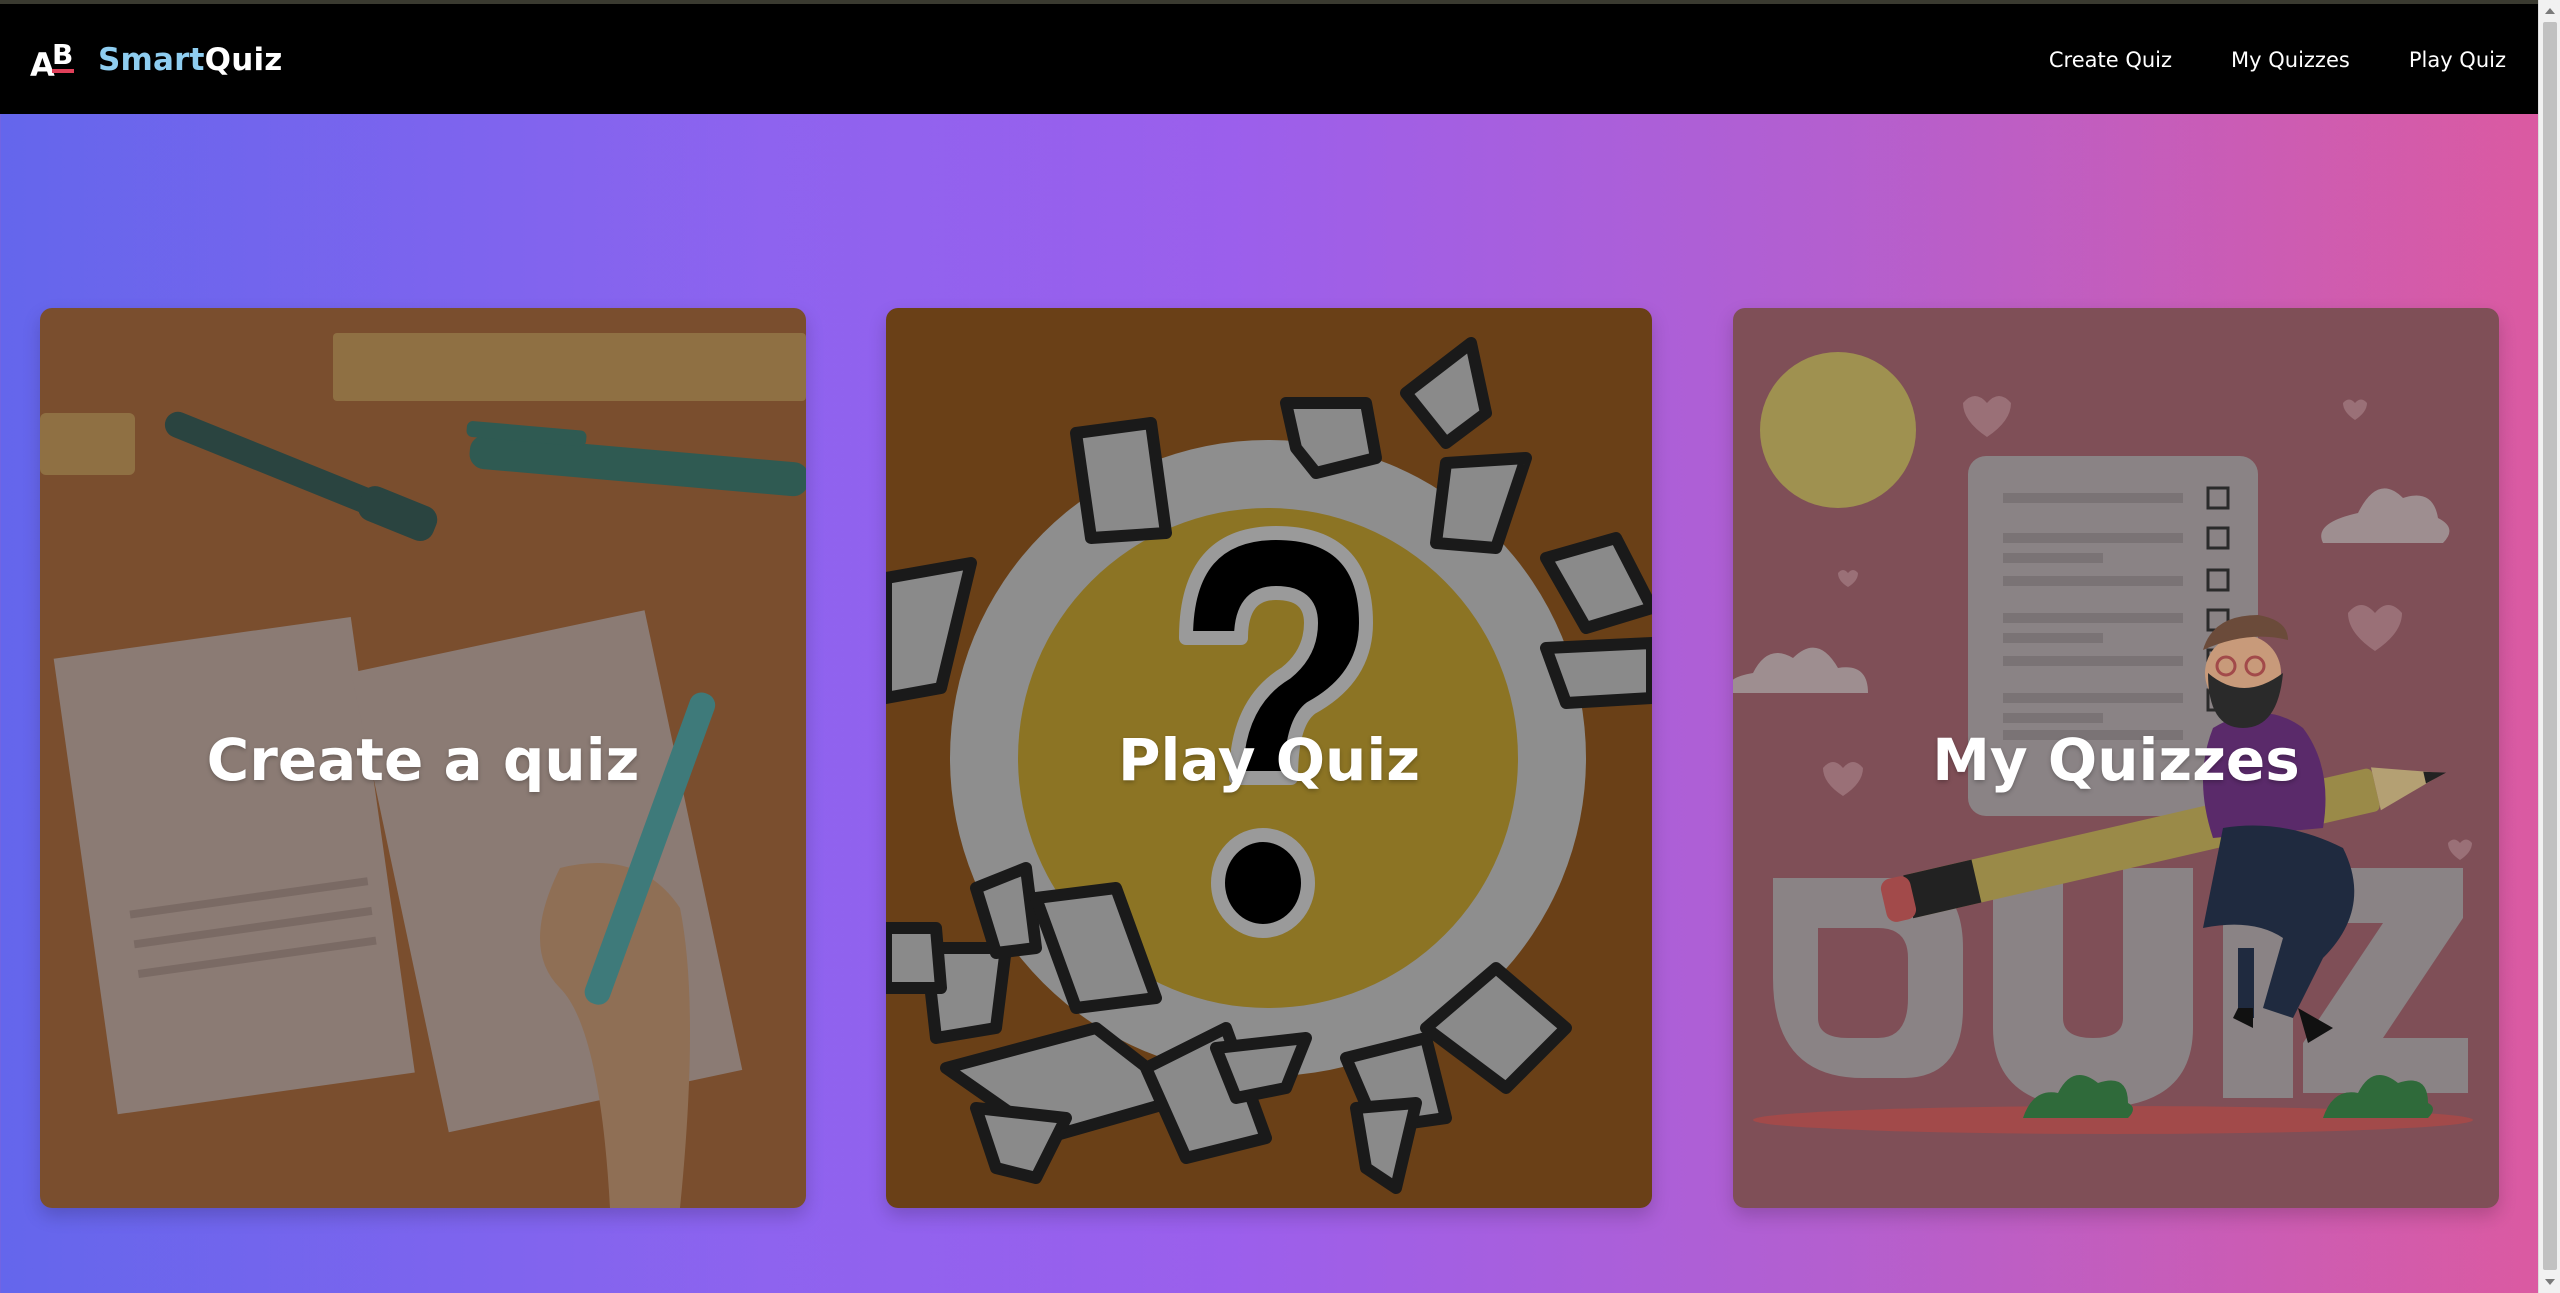 The image size is (2560, 1293). I want to click on brand: A B SmartQuiz, so click(156, 60).